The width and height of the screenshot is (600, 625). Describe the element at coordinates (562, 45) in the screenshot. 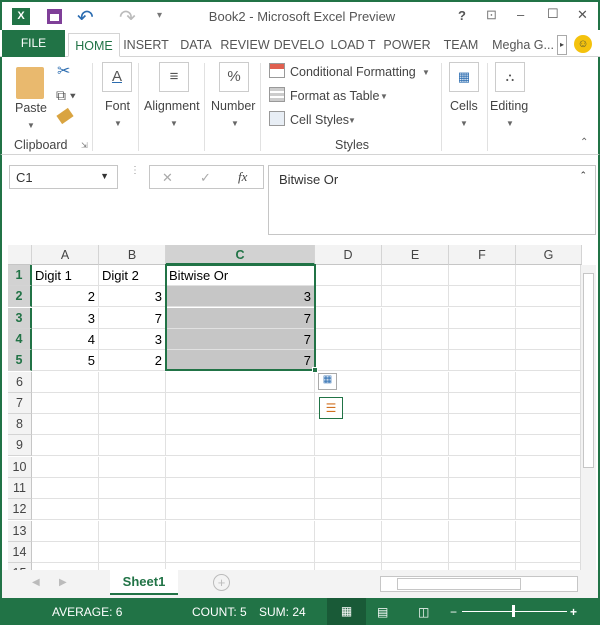

I see `scroll-tabs-right-icon: ▸` at that location.